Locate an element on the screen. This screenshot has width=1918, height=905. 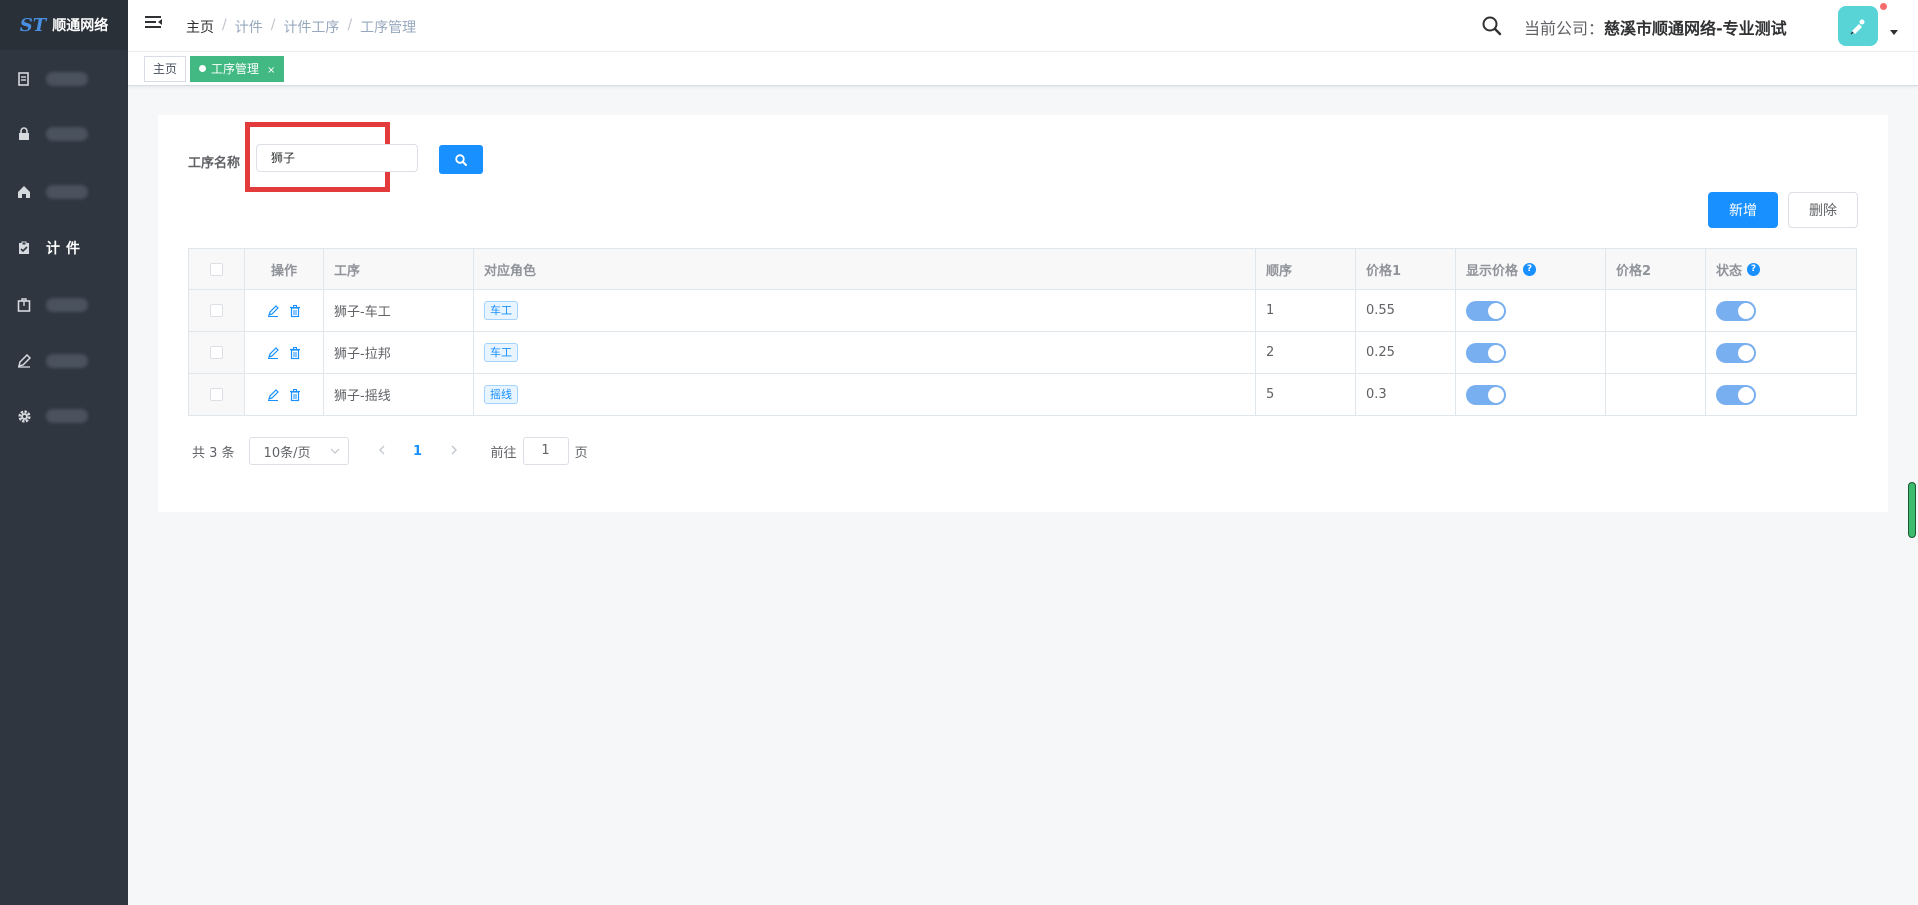
col-header-order: 顺序 is located at coordinates (1306, 269).